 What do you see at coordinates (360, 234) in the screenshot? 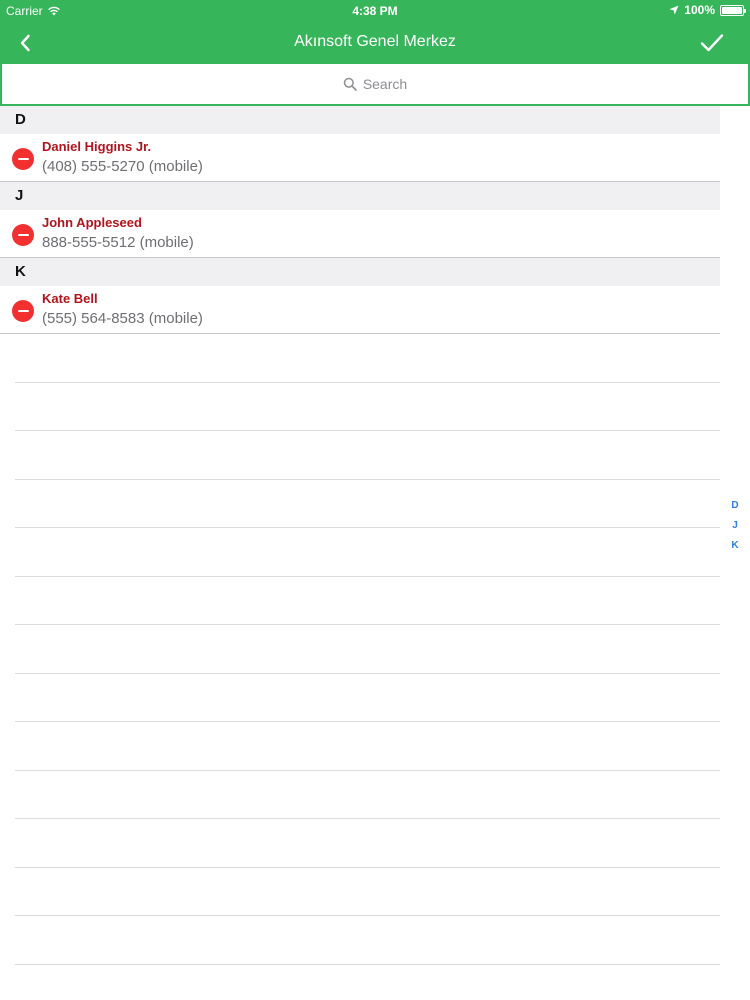
I see `contact-row: John Appleseed 888-555-5512 (mobile)` at bounding box center [360, 234].